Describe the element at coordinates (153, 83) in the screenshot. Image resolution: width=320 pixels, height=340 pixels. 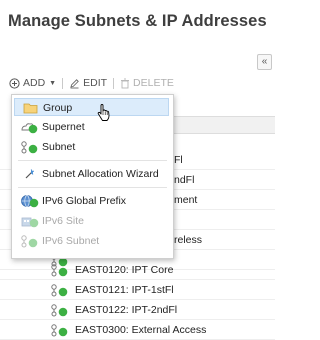
I see `delete-label: DELETE` at that location.